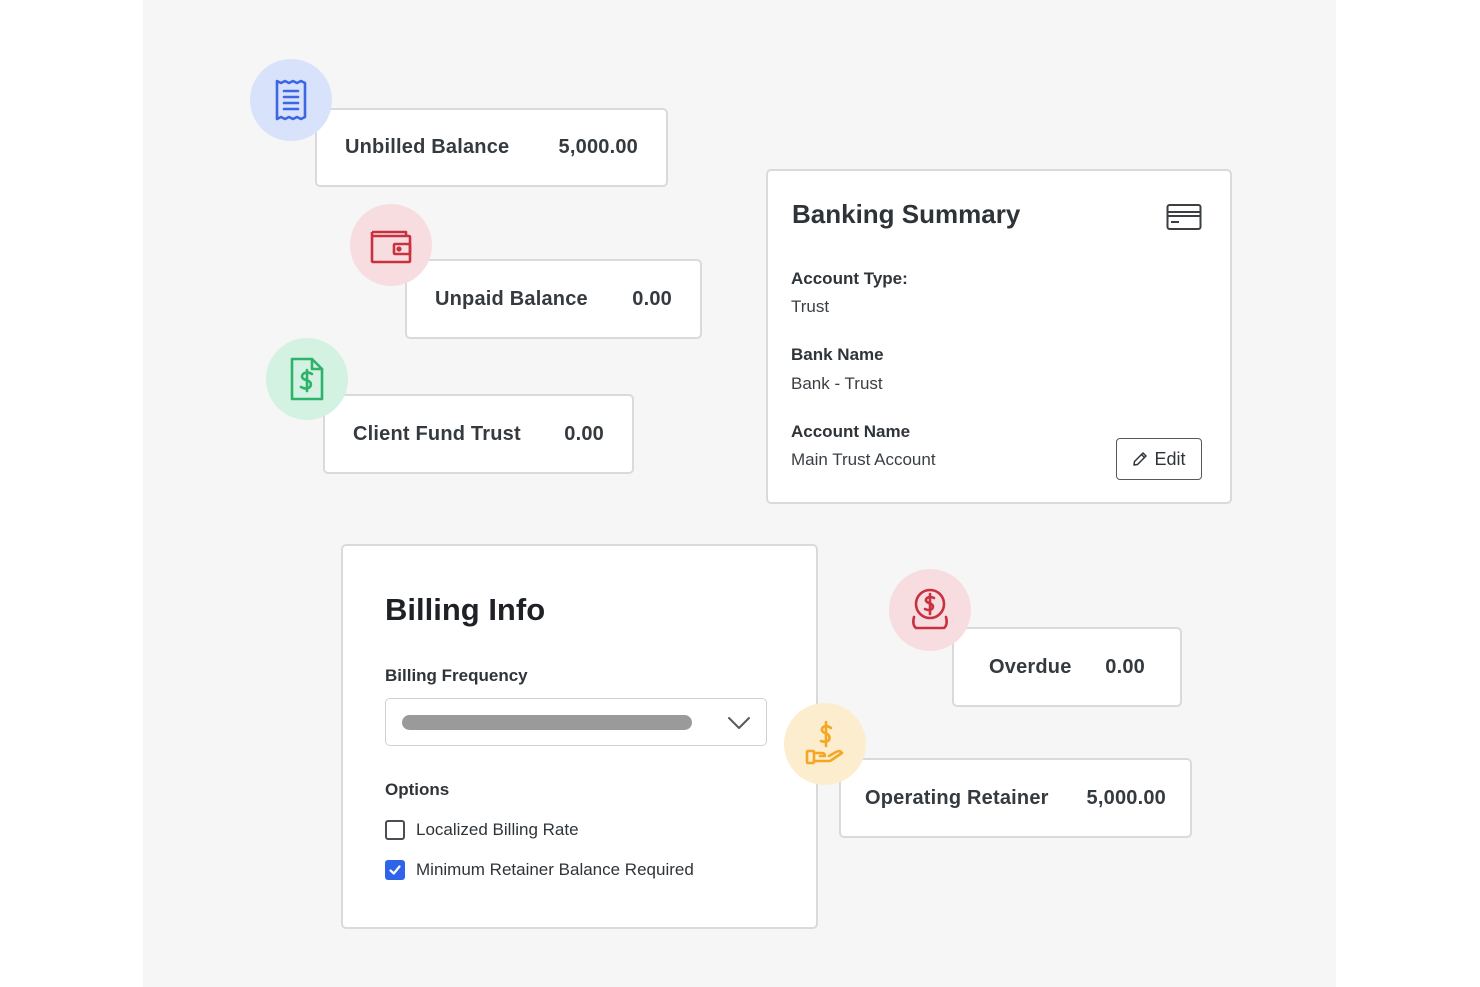  Describe the element at coordinates (851, 431) in the screenshot. I see `account-name-label: Account Name` at that location.